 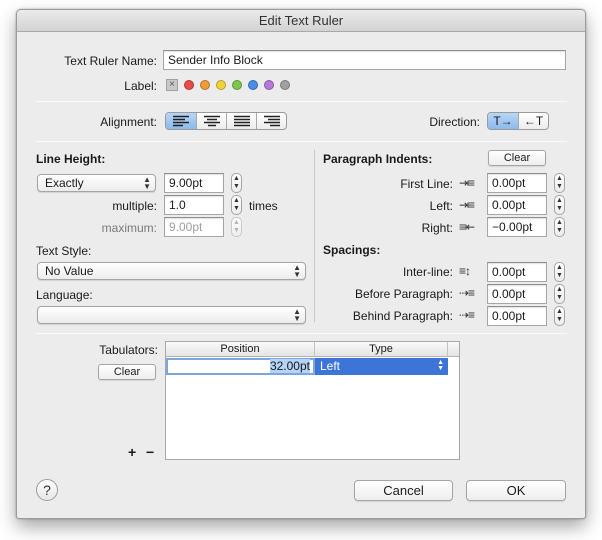 I want to click on line-height-mode-value: Exactly, so click(x=64, y=183).